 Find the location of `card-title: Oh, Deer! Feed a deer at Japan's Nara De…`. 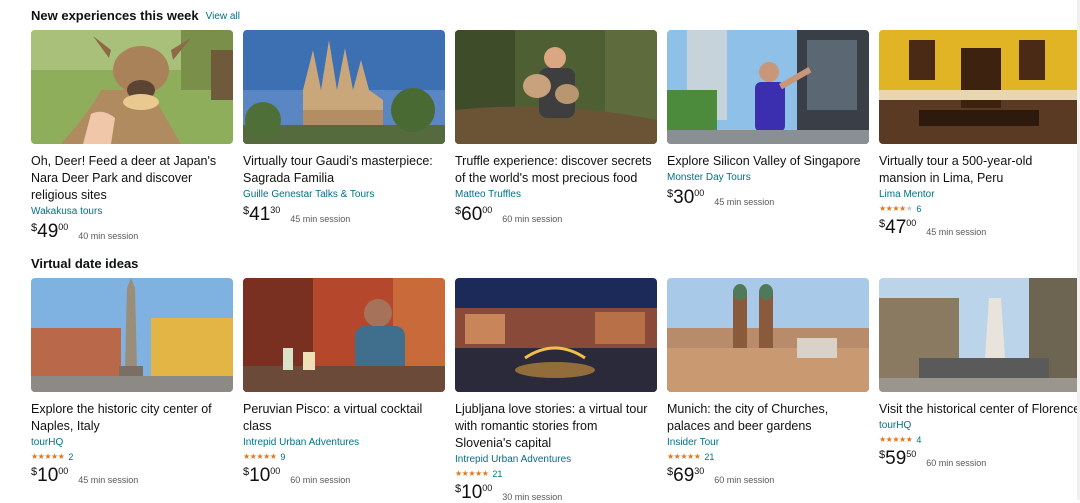

card-title: Oh, Deer! Feed a deer at Japan's Nara De… is located at coordinates (132, 178).